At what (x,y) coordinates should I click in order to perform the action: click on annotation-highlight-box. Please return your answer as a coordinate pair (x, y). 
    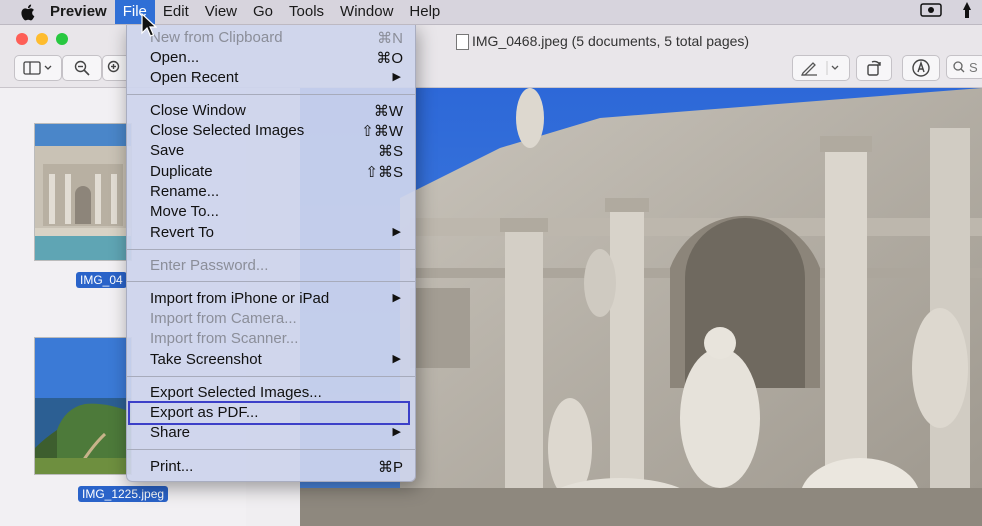
    Looking at the image, I should click on (269, 413).